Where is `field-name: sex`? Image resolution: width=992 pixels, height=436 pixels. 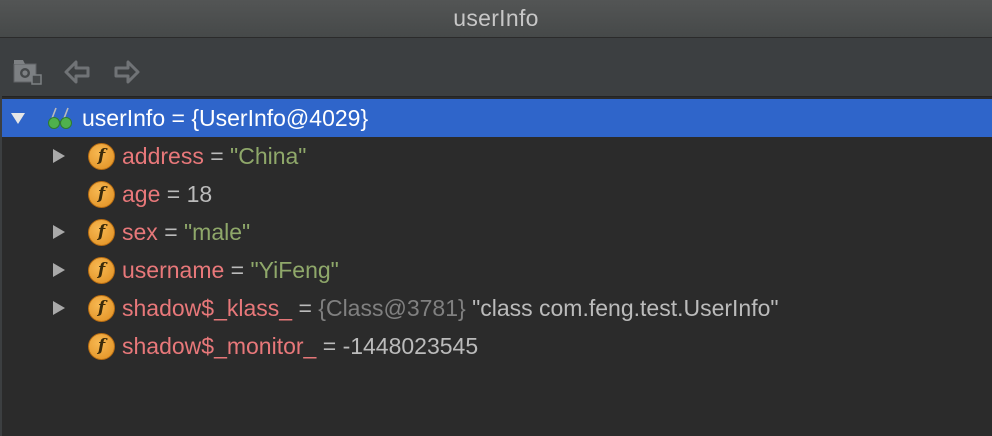
field-name: sex is located at coordinates (140, 231).